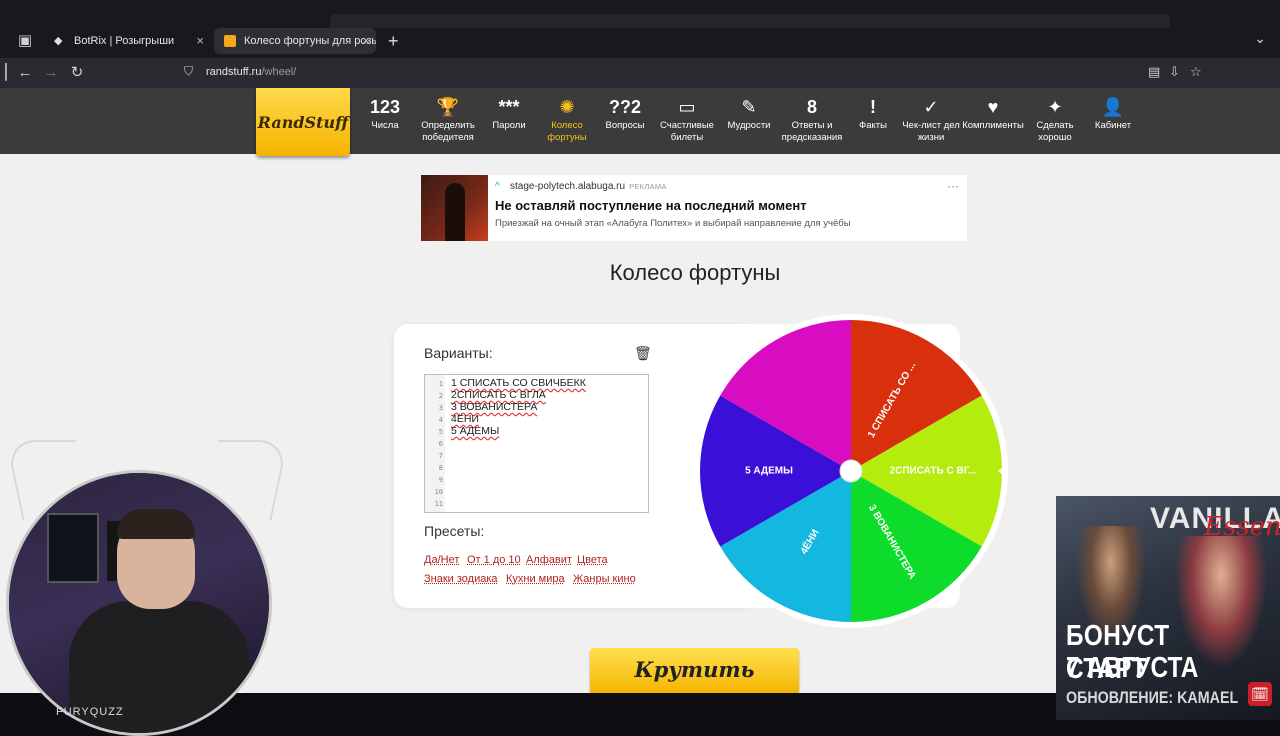 The width and height of the screenshot is (1280, 736). I want to click on reload-icon: ↻, so click(77, 73).